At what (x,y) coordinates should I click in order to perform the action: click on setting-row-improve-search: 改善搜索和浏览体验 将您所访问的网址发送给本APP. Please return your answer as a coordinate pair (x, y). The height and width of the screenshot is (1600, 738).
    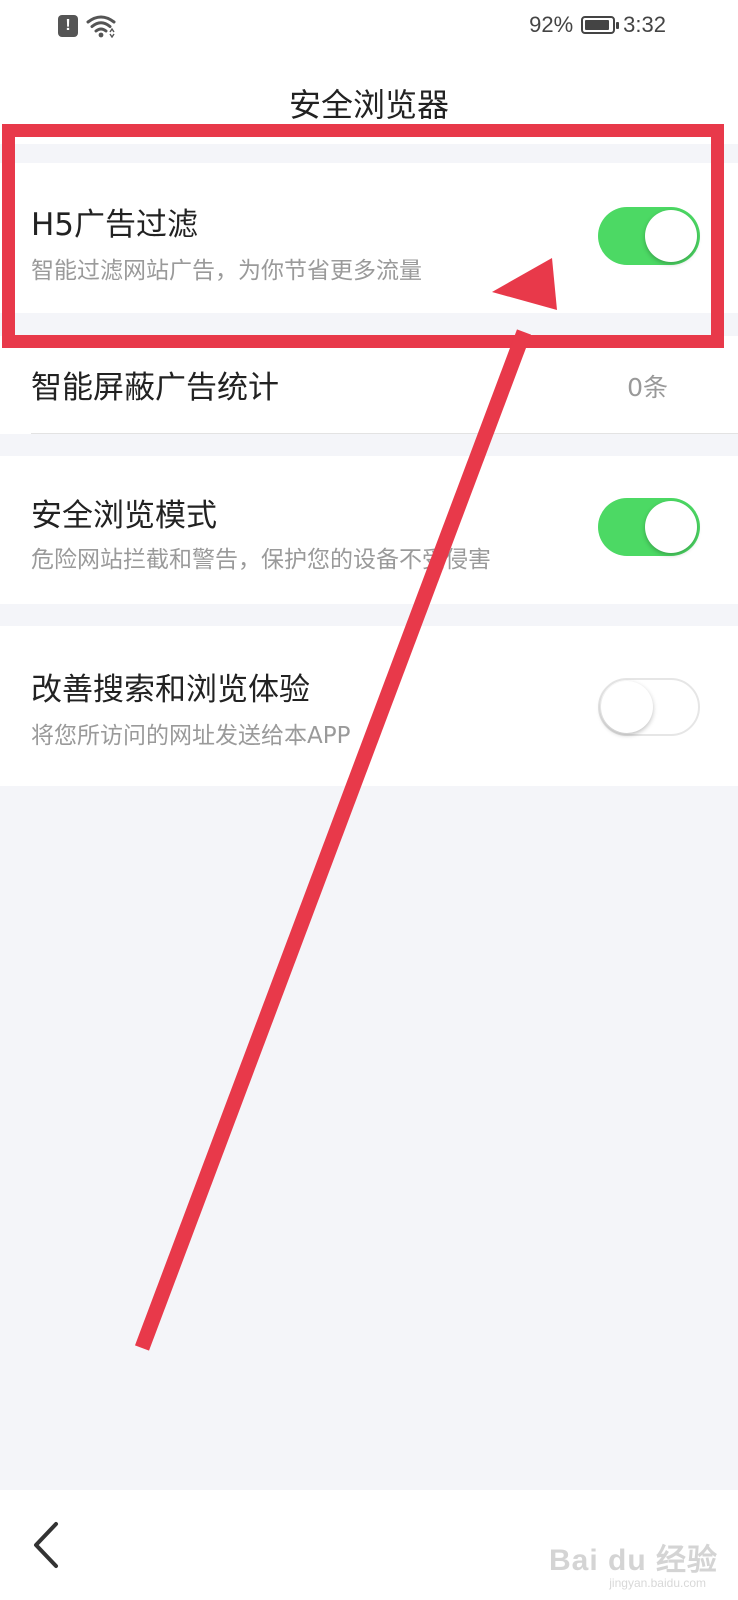
    Looking at the image, I should click on (369, 706).